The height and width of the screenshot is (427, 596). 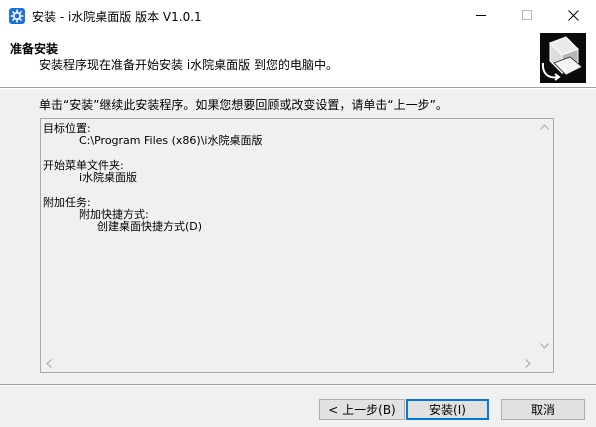 I want to click on window-title: 安装 - i水院桌面版 版本 V1.0.1, so click(x=117, y=17).